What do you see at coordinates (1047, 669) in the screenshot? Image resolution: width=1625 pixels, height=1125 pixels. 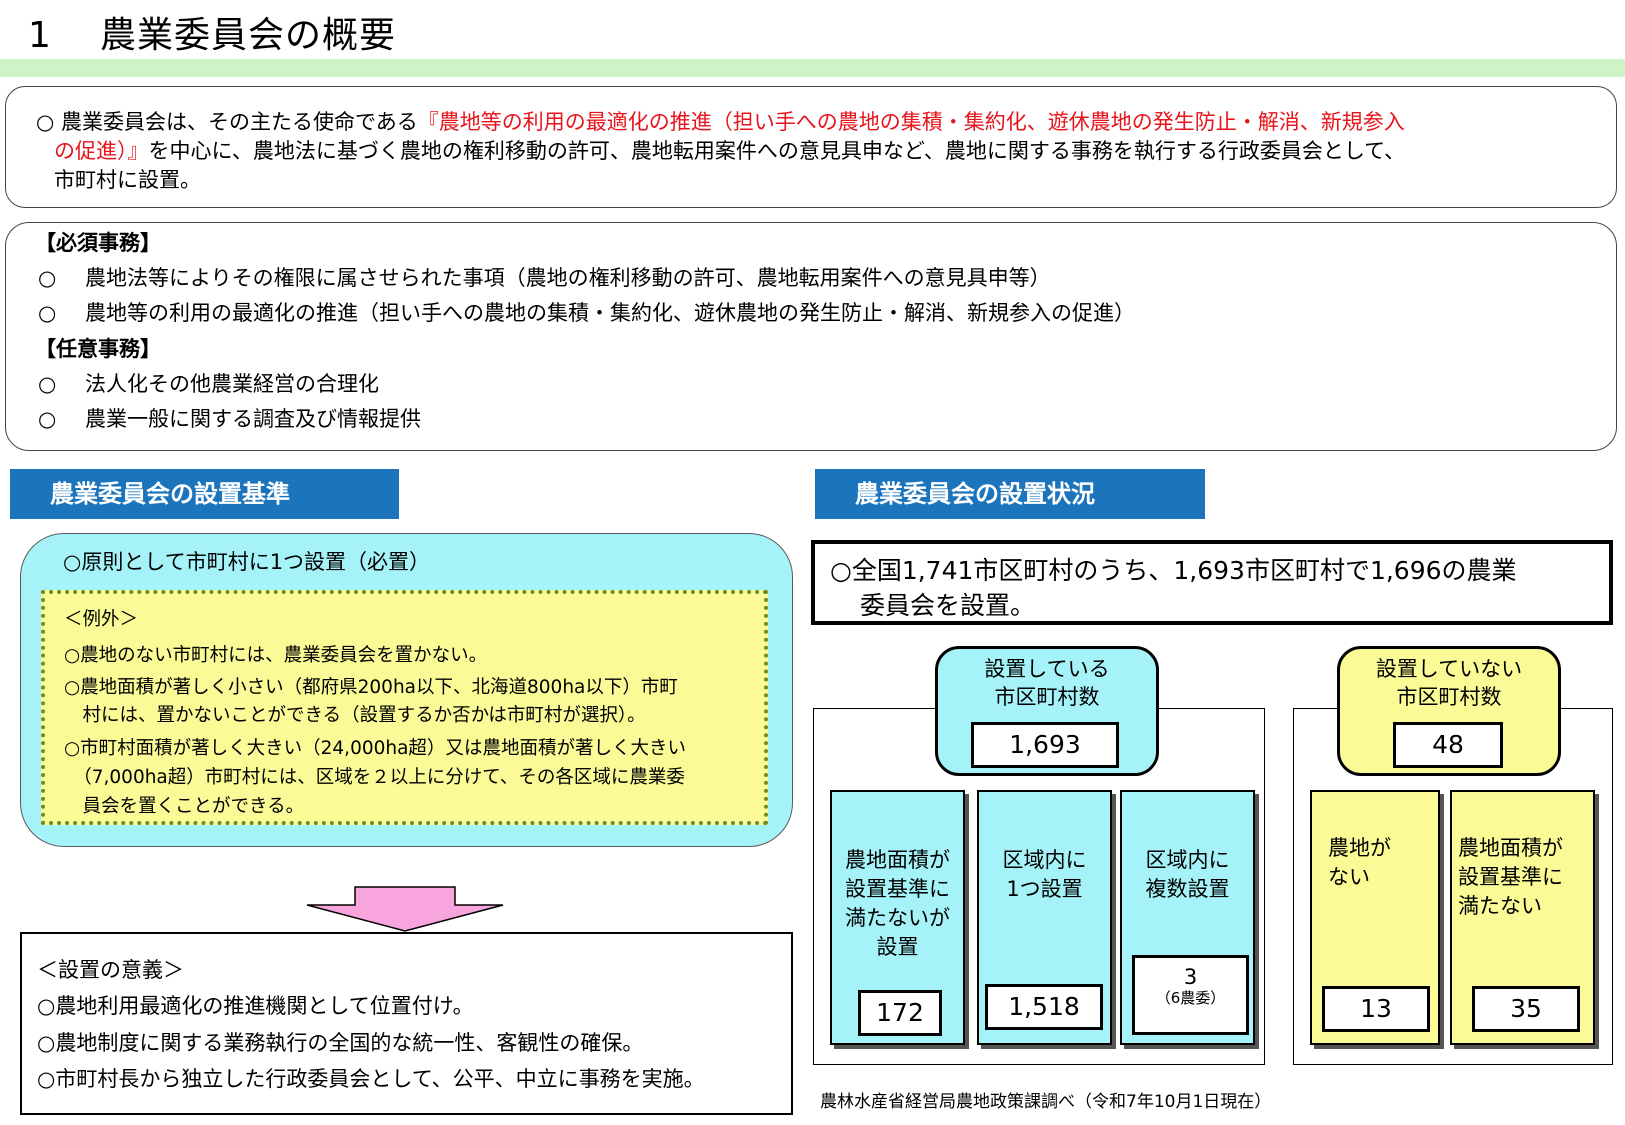 I see `established-label-1: 設置している` at bounding box center [1047, 669].